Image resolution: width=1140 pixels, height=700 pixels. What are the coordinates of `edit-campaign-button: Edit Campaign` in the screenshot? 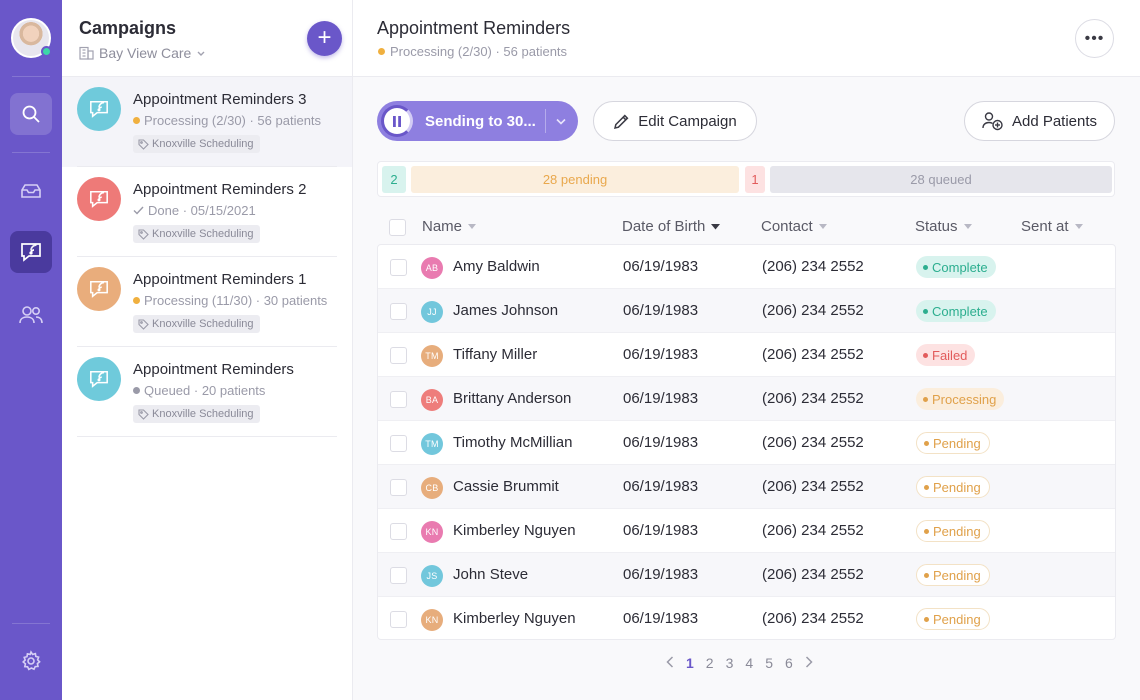 It's located at (675, 121).